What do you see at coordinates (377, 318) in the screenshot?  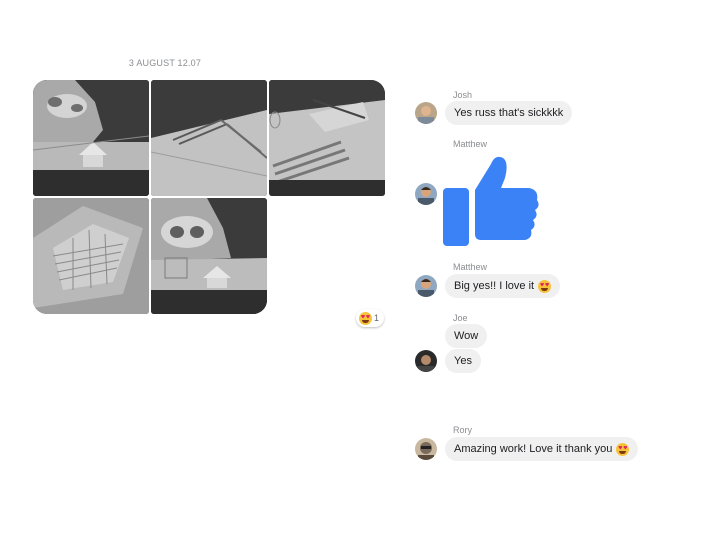 I see `reaction-count: 1` at bounding box center [377, 318].